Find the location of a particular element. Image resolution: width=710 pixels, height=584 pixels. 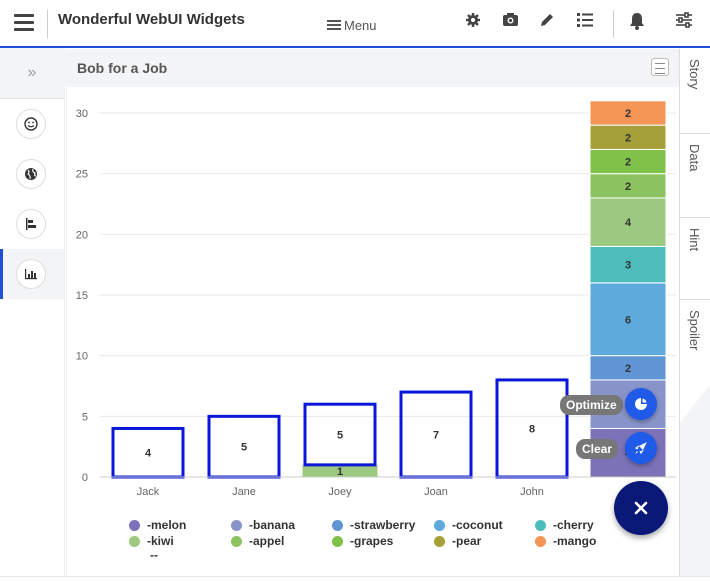

sidebar-item-chart is located at coordinates (32, 274).